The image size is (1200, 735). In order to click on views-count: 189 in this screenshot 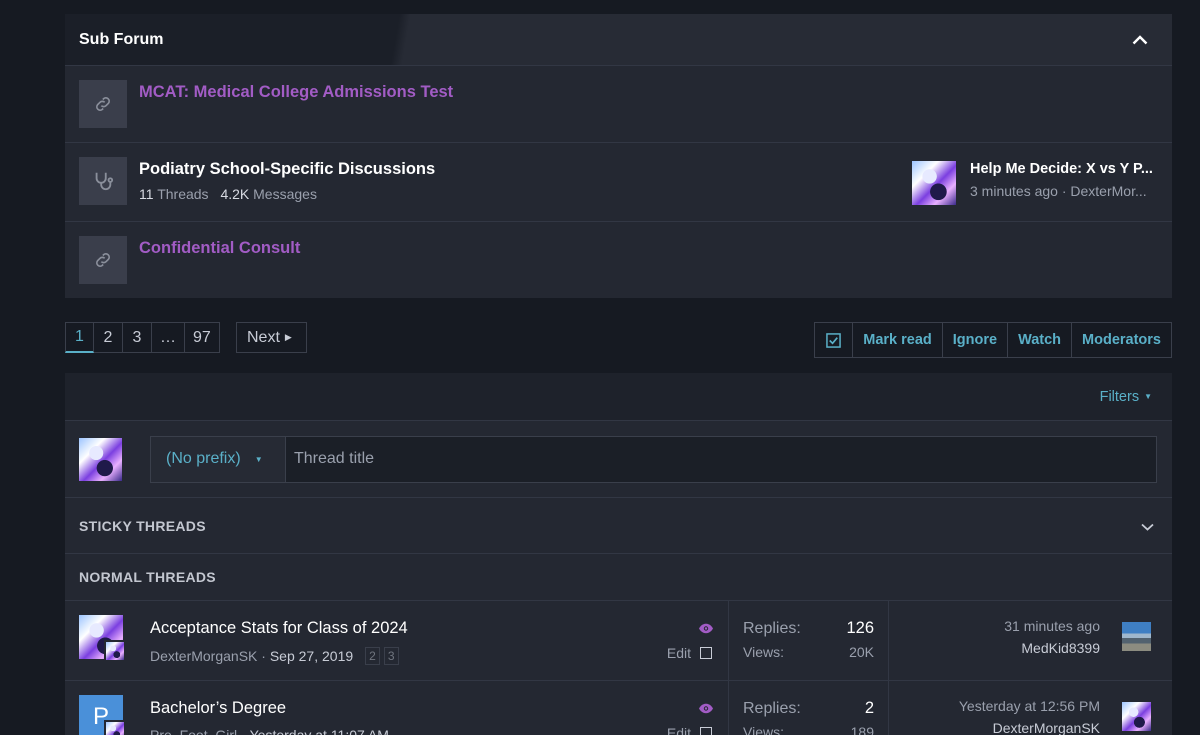, I will do `click(862, 729)`.